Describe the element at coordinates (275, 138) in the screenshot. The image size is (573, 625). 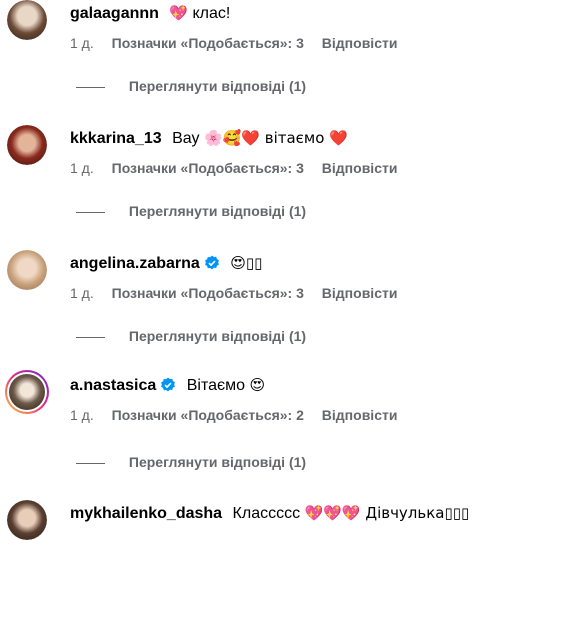
I see `emoji-text: 🌸🥰❤️ вітаємо ❤️` at that location.